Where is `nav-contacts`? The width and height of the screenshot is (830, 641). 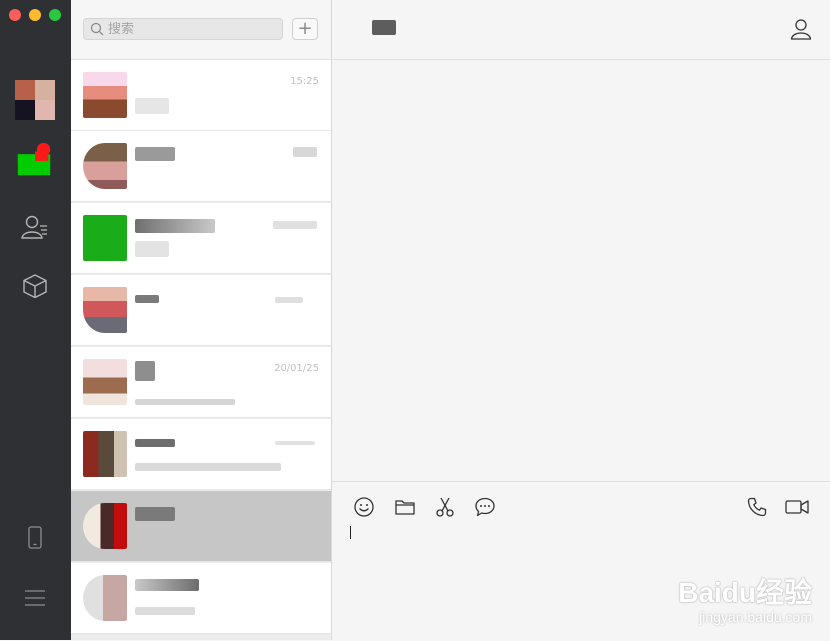
nav-contacts is located at coordinates (35, 228).